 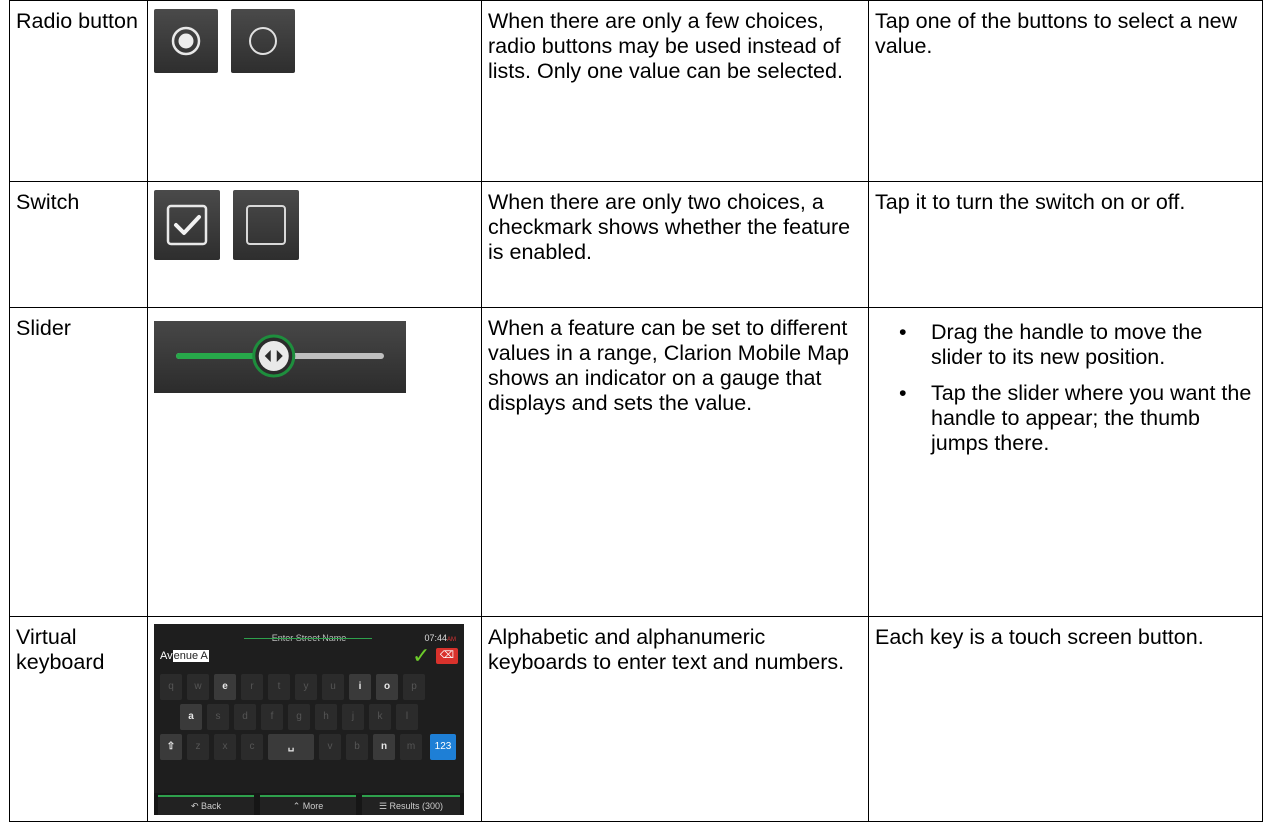 I want to click on key: l, so click(x=407, y=717).